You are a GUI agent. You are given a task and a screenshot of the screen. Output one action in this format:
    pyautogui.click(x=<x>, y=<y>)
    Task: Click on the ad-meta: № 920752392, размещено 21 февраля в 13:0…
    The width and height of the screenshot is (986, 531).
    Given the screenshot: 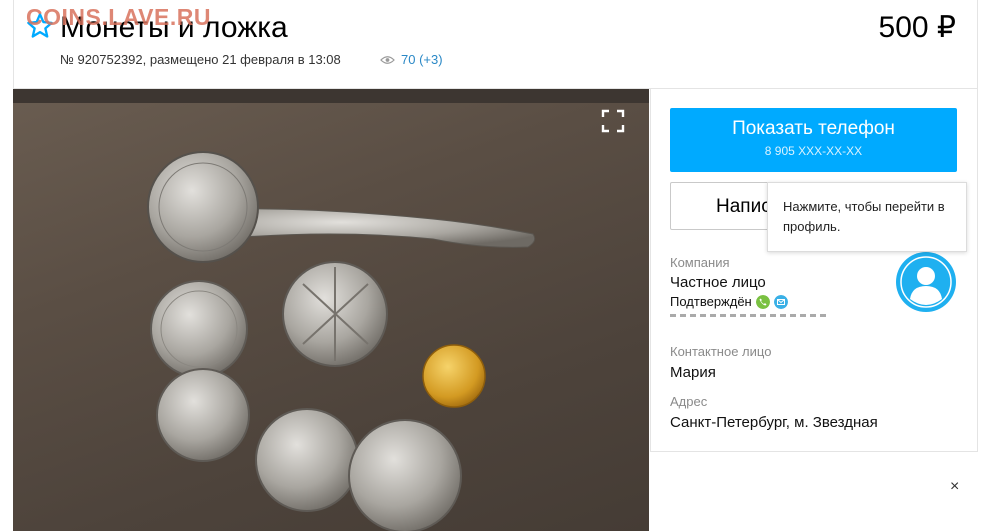 What is the action you would take?
    pyautogui.click(x=200, y=59)
    